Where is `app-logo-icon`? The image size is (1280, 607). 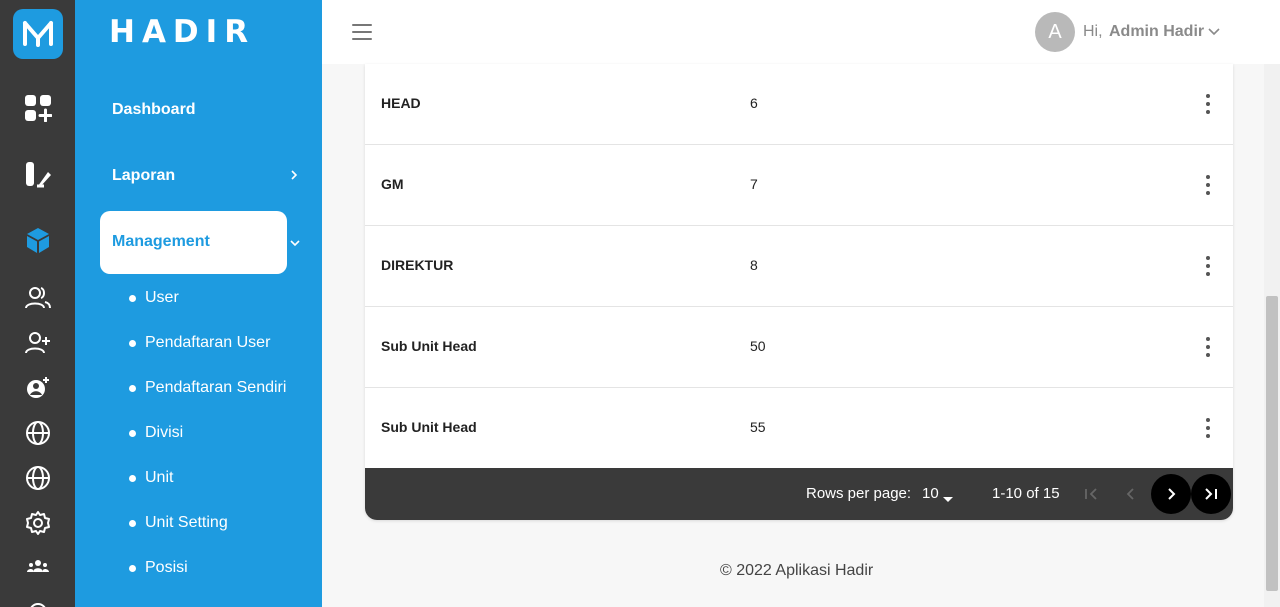 app-logo-icon is located at coordinates (38, 34).